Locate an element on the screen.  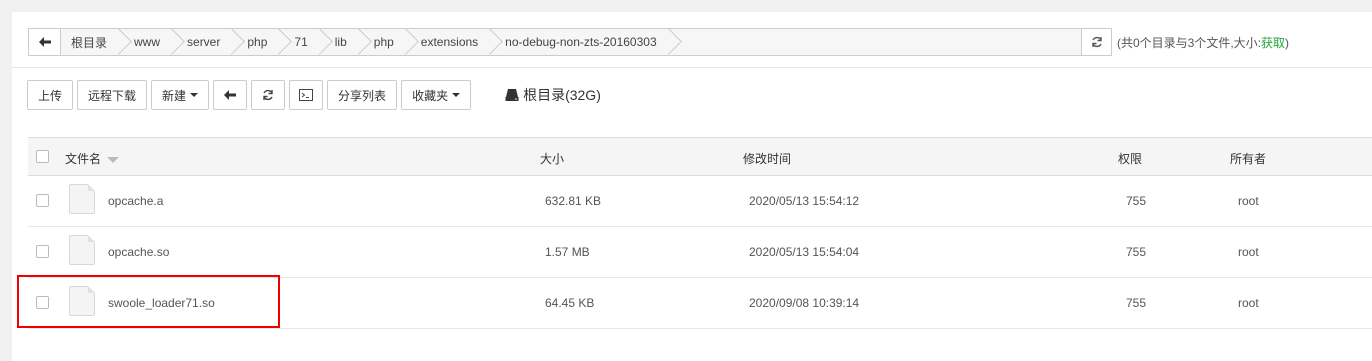
breadcrumb-item: lib is located at coordinates (339, 42).